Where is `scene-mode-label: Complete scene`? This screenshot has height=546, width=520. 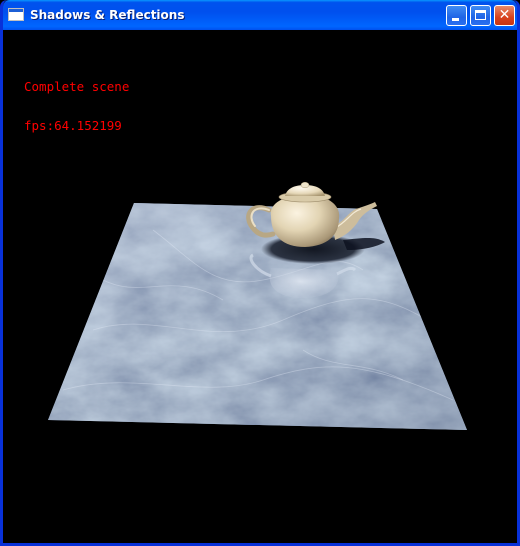
scene-mode-label: Complete scene is located at coordinates (77, 86).